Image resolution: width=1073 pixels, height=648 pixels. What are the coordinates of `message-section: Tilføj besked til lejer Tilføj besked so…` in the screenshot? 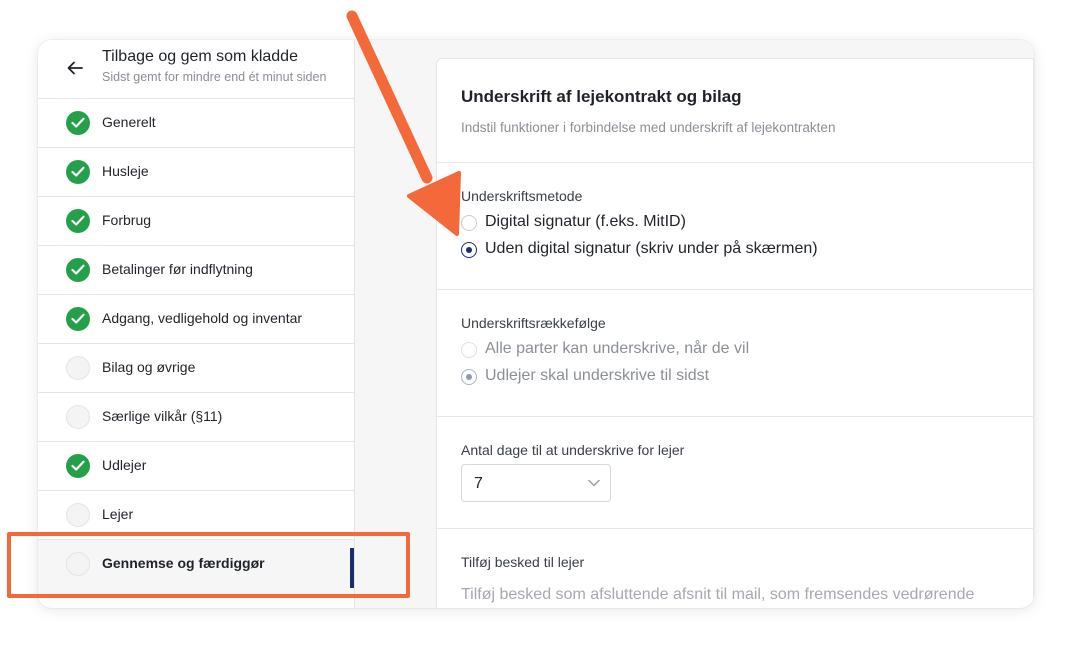 It's located at (735, 568).